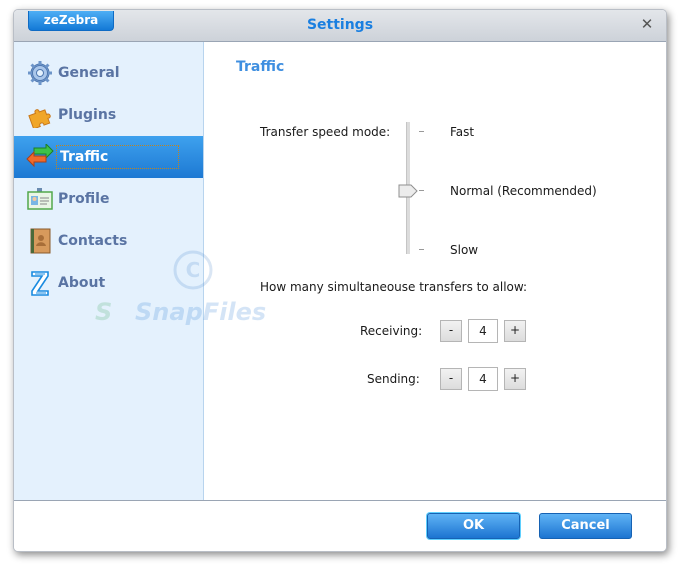 The width and height of the screenshot is (678, 568). I want to click on section-title: Traffic, so click(260, 67).